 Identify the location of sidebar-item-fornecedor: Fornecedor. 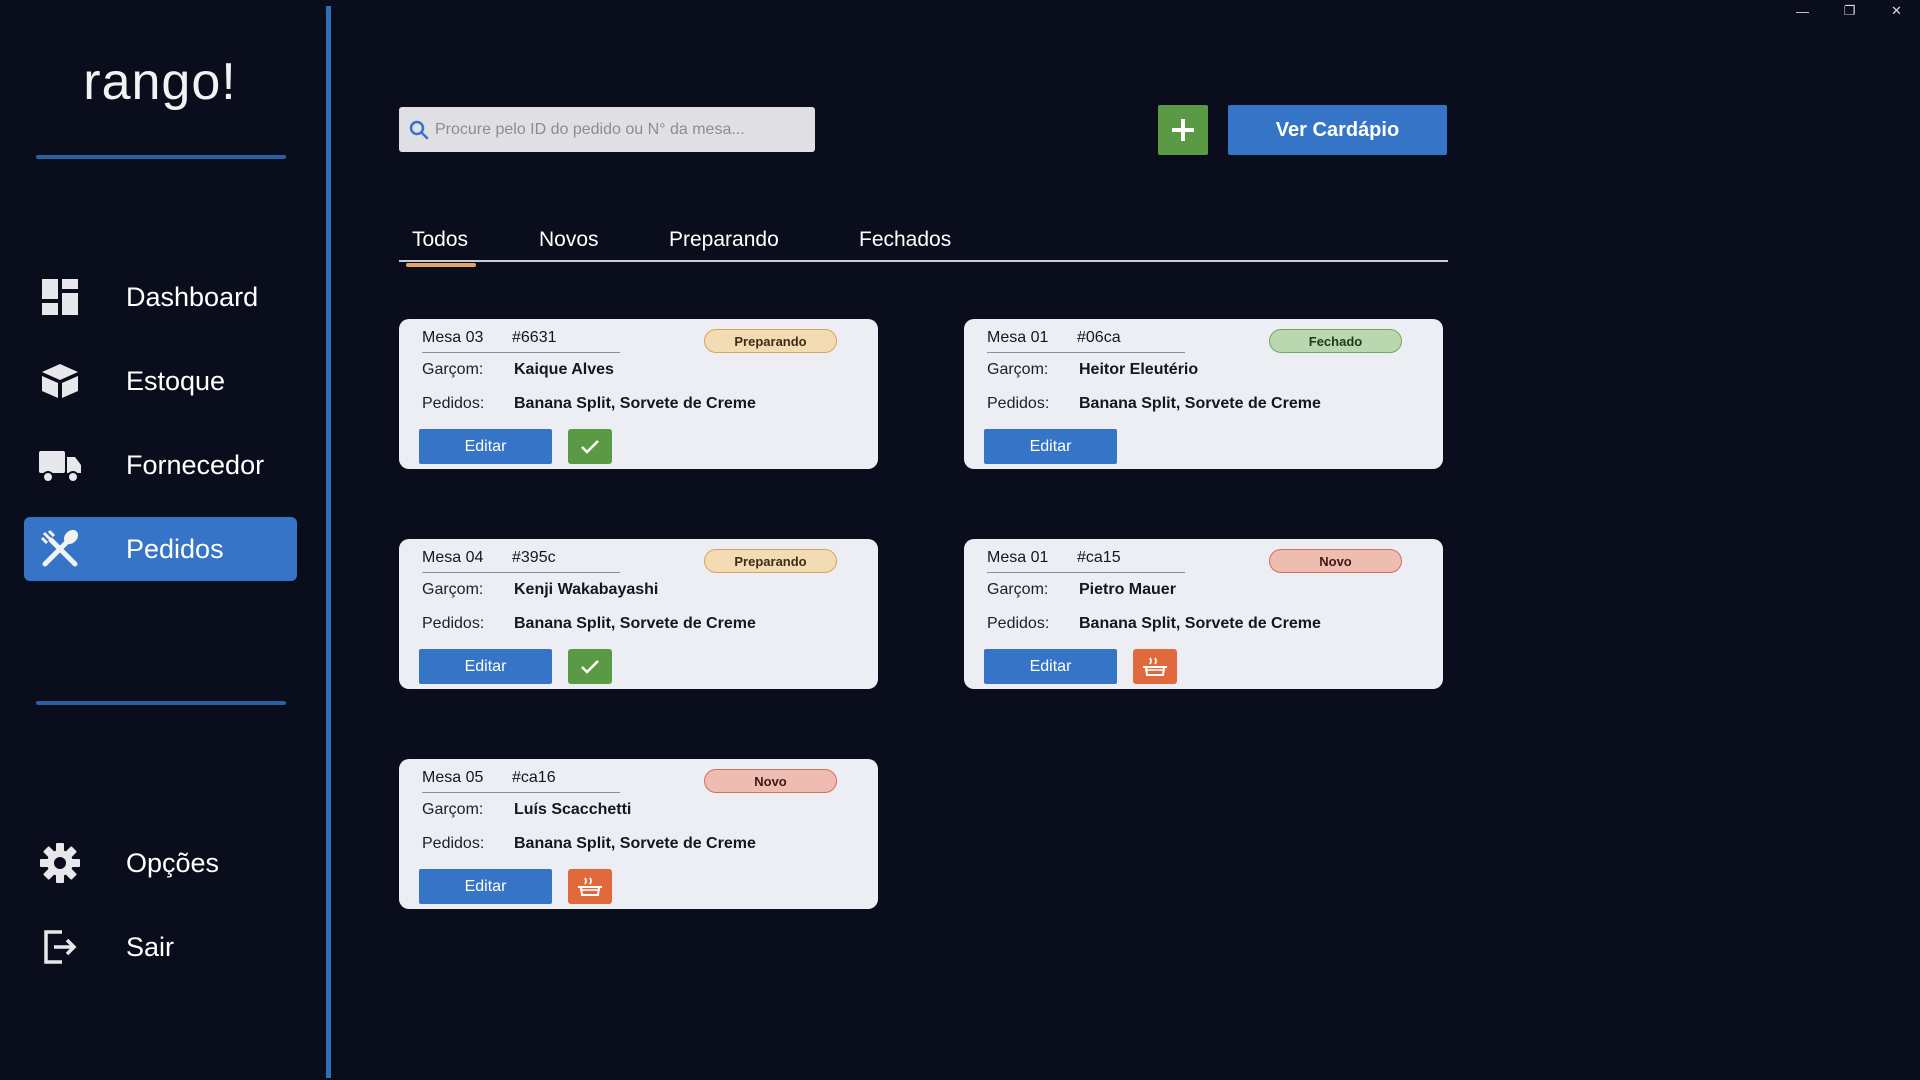
(160, 465).